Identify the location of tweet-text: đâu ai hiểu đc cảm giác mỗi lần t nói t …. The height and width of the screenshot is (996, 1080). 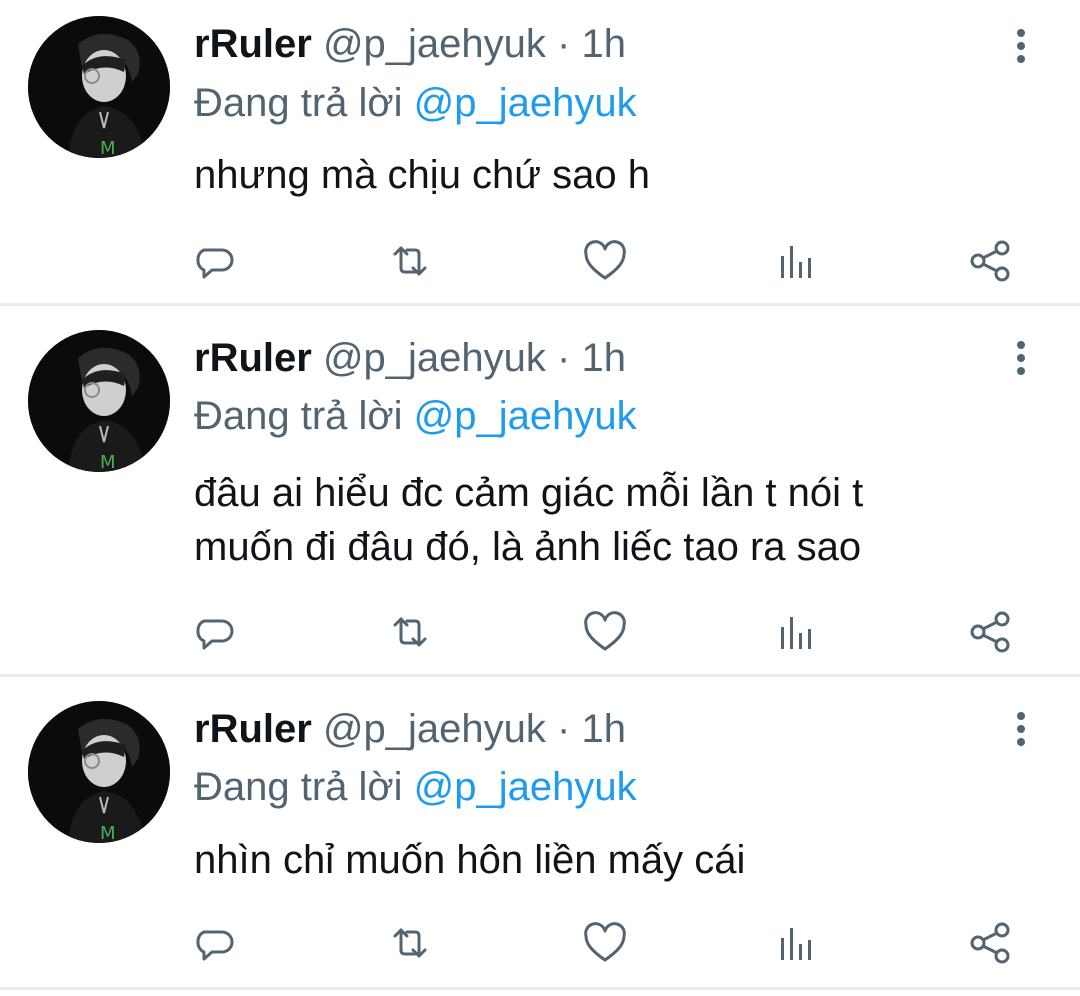
(529, 520).